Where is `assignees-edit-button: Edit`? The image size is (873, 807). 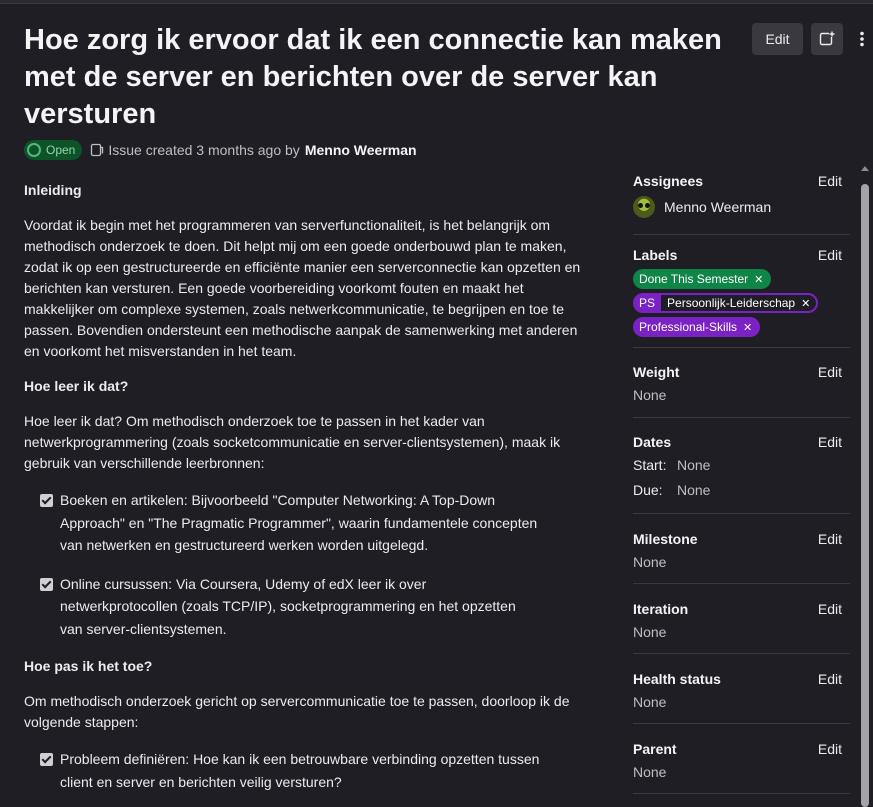 assignees-edit-button: Edit is located at coordinates (830, 181).